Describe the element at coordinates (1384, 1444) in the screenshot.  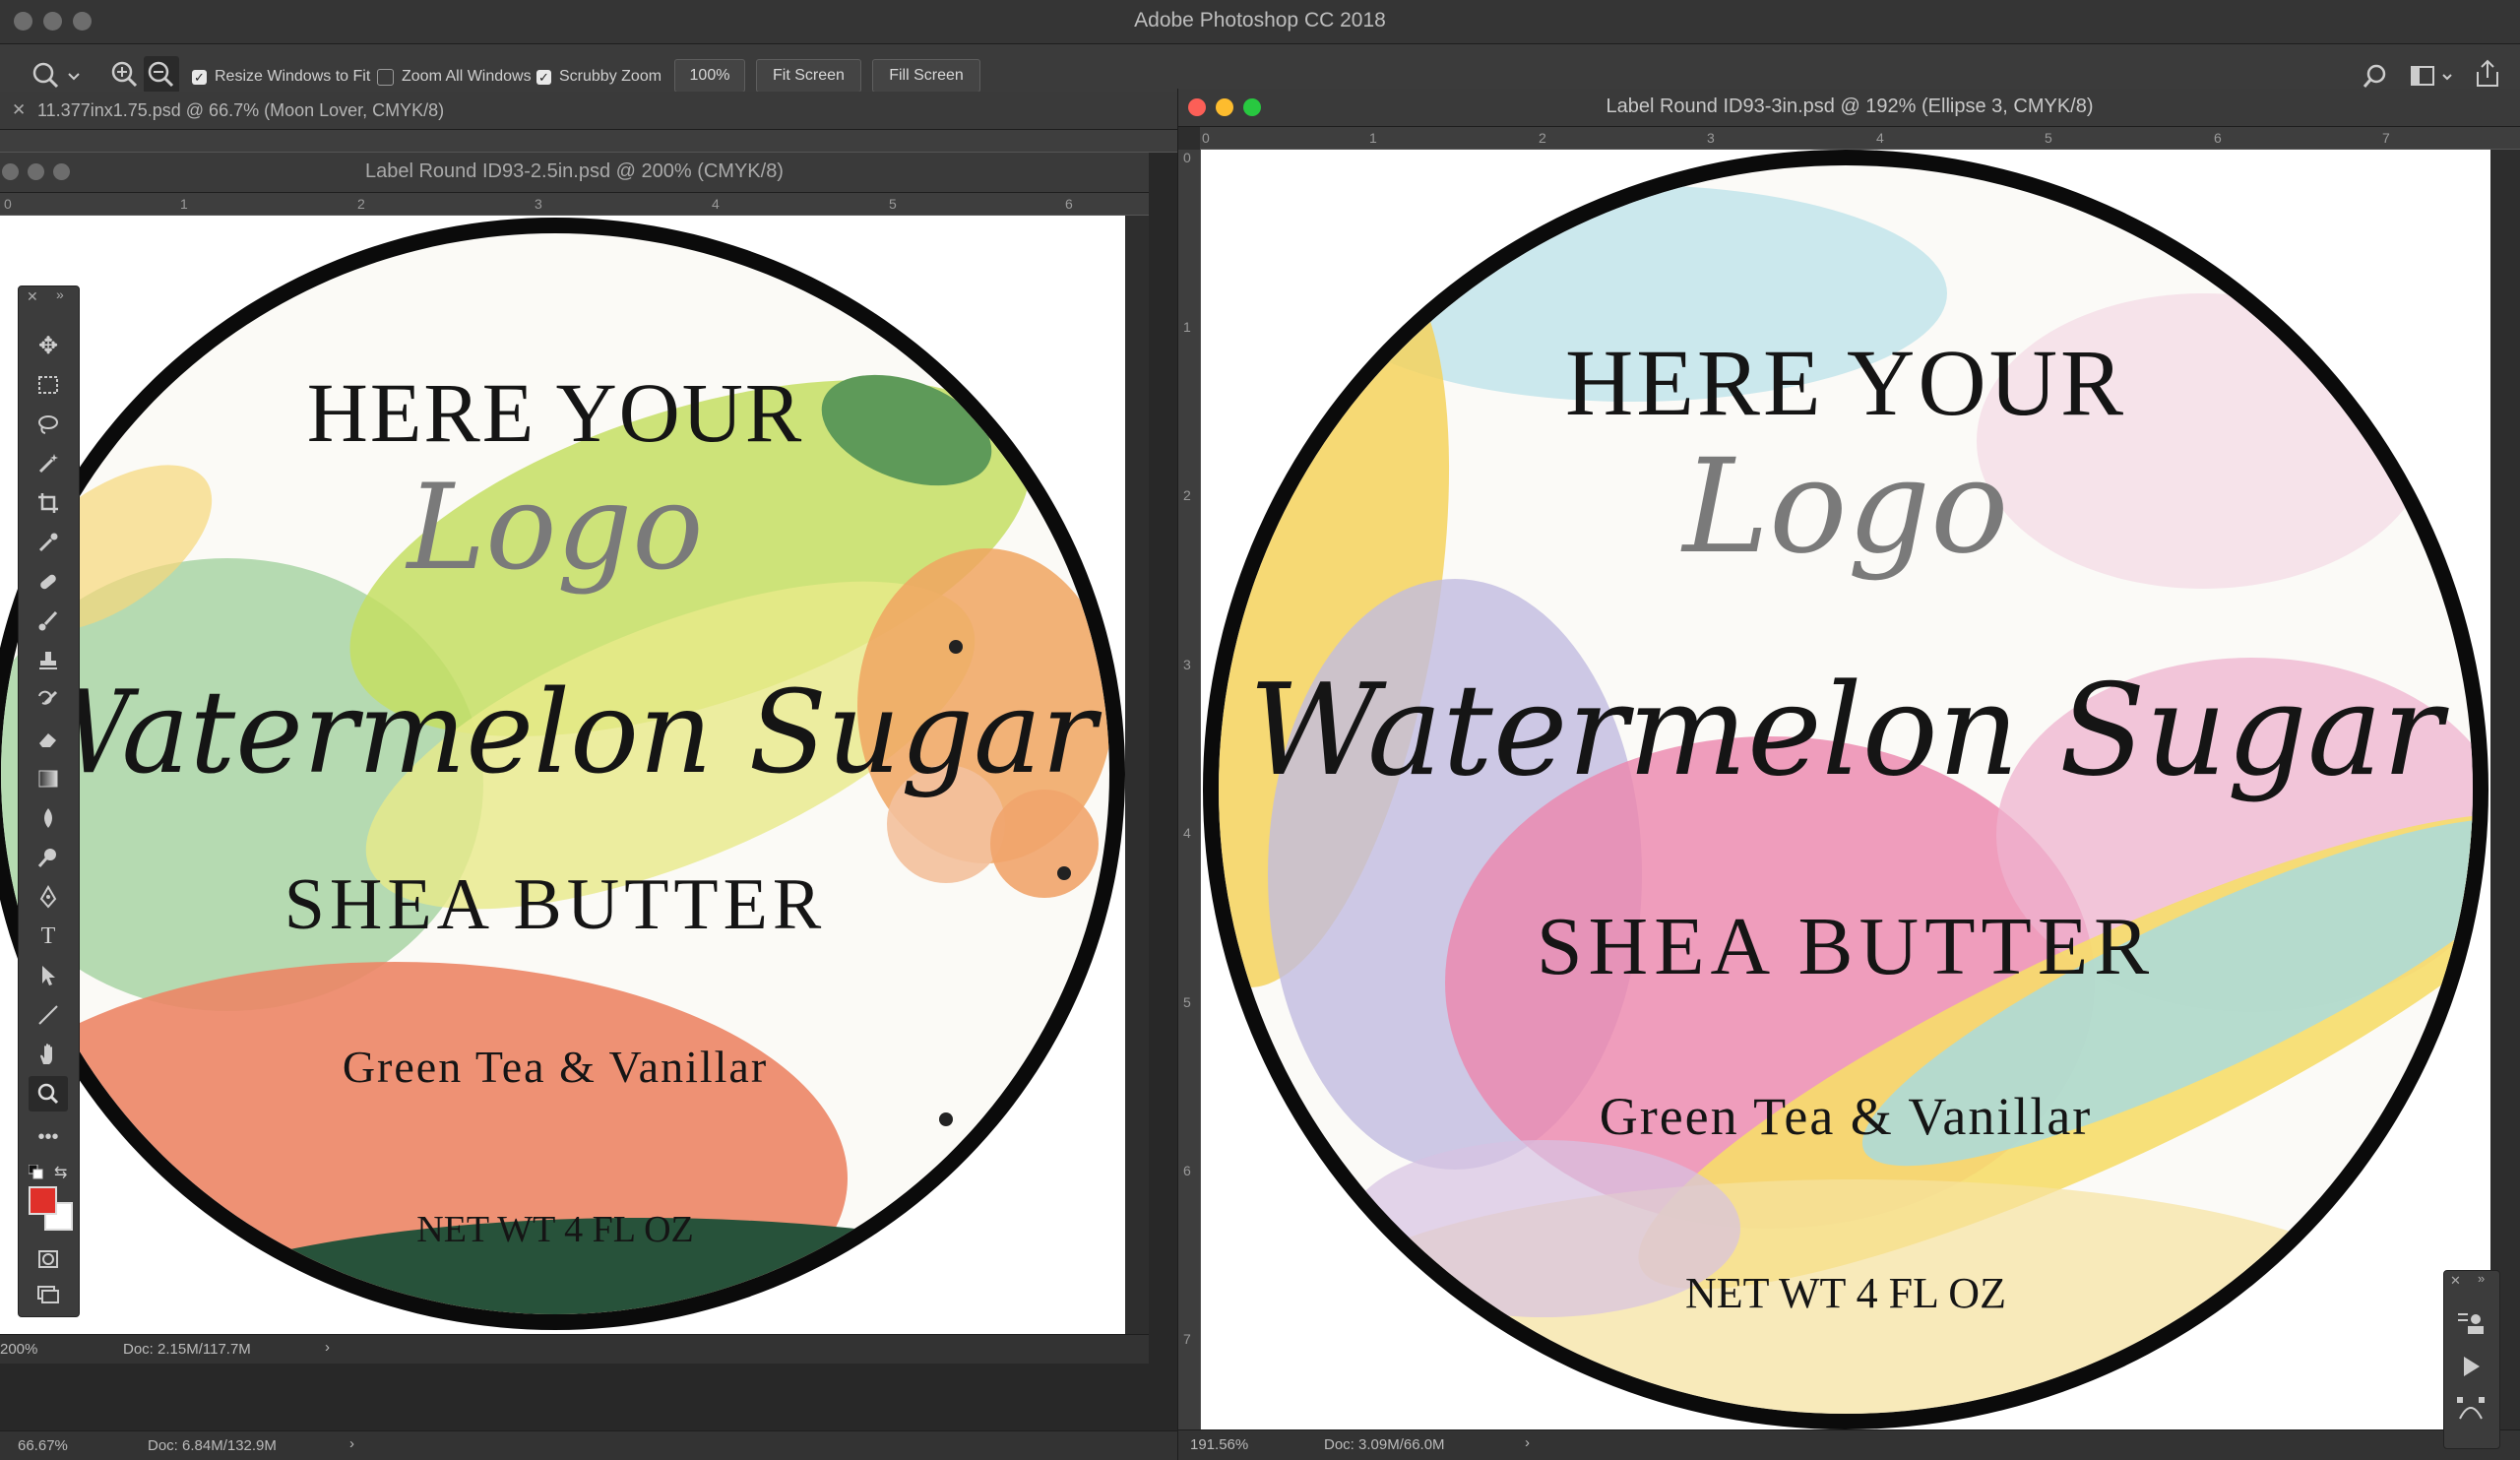
I see `right-doc-size: Doc: 3.09M/66.0M` at that location.